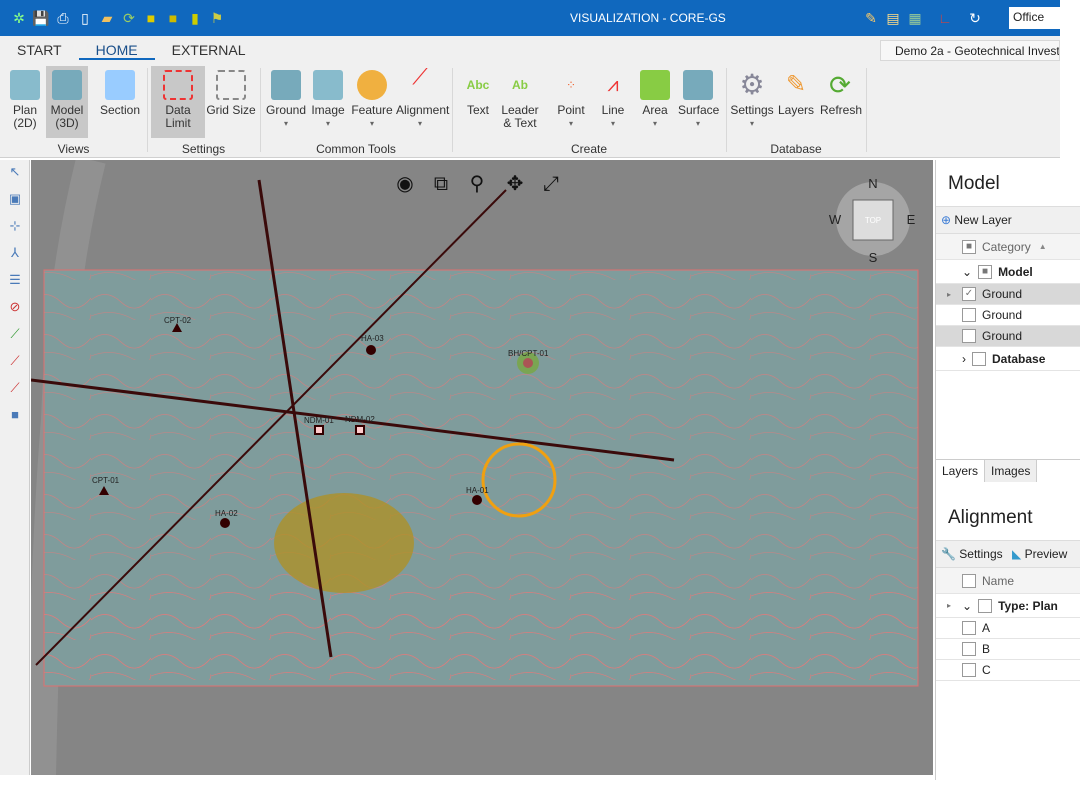 Image resolution: width=1080 pixels, height=794 pixels. What do you see at coordinates (979, 358) in the screenshot?
I see `database-group-checkbox` at bounding box center [979, 358].